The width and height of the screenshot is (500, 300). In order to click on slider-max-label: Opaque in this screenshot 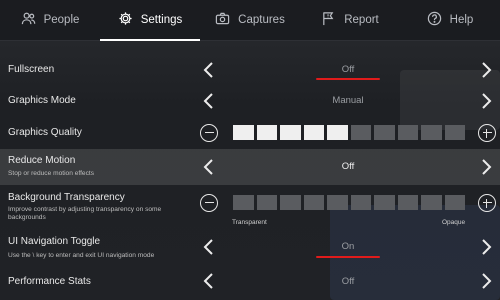, I will do `click(454, 222)`.